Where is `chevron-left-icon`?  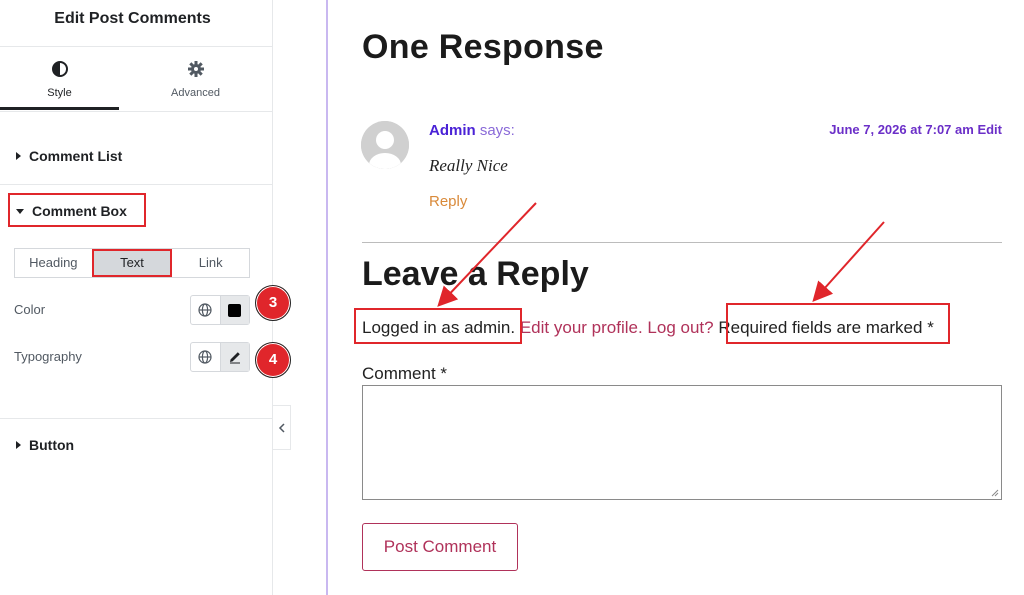 chevron-left-icon is located at coordinates (281, 427).